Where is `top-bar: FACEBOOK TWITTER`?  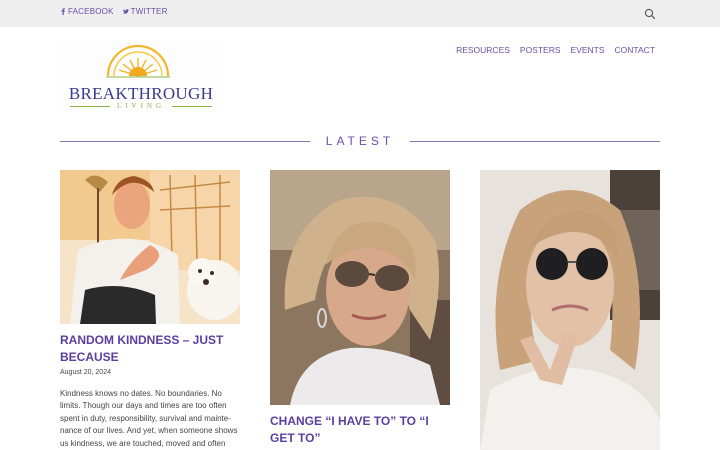 top-bar: FACEBOOK TWITTER is located at coordinates (360, 13).